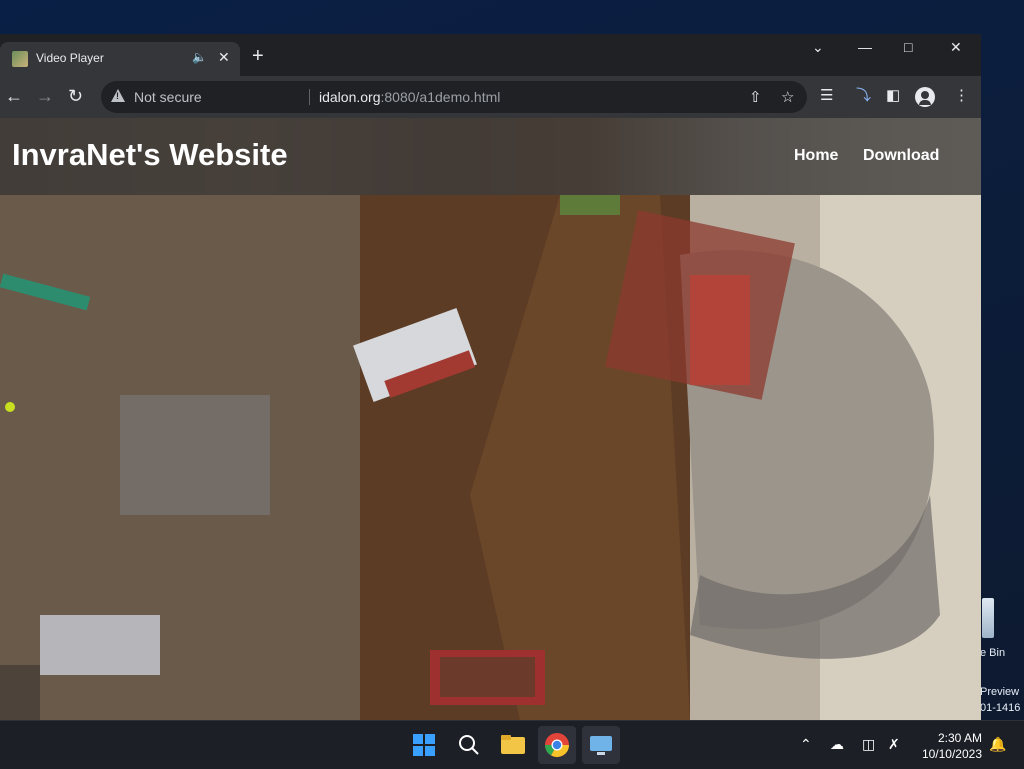 The width and height of the screenshot is (1024, 769). Describe the element at coordinates (901, 156) in the screenshot. I see `nav-download-link: Download` at that location.